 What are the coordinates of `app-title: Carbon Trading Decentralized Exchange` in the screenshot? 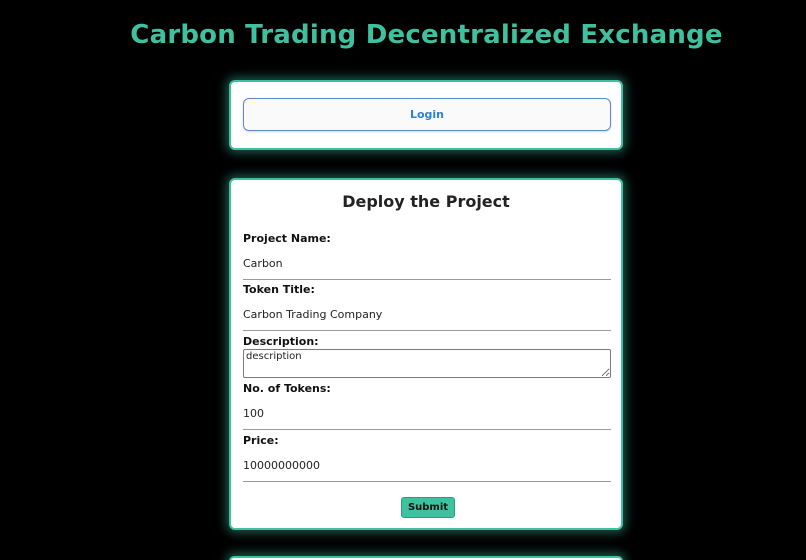 It's located at (426, 35).